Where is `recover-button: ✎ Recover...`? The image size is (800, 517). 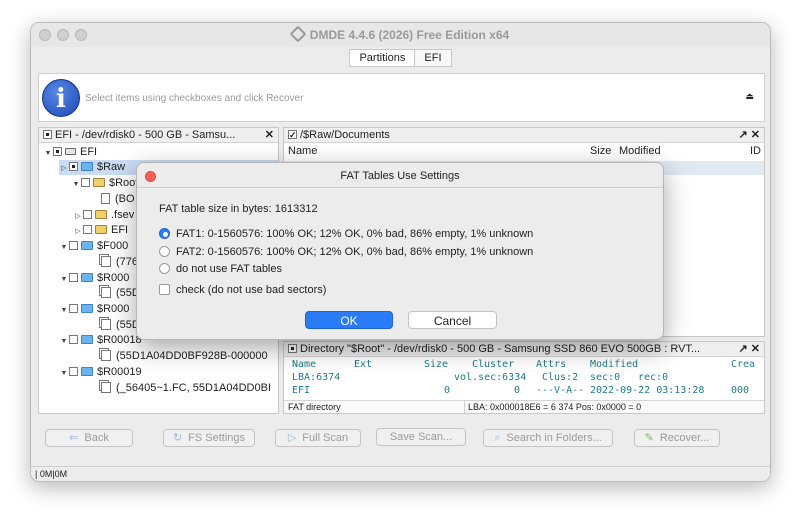 recover-button: ✎ Recover... is located at coordinates (677, 438).